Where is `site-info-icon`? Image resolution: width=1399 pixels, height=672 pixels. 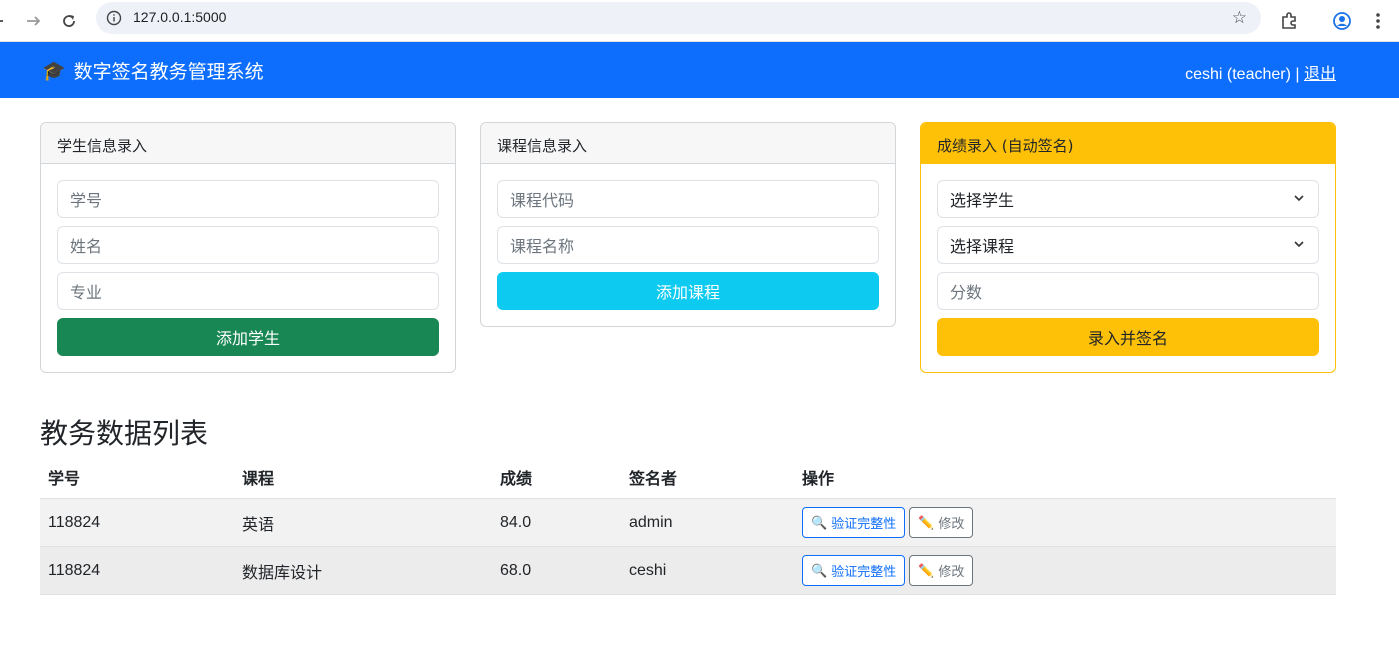
site-info-icon is located at coordinates (114, 18).